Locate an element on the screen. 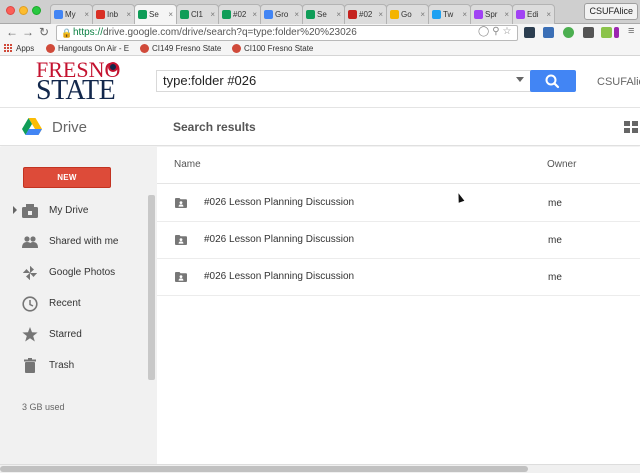  browser-tab: Gro × is located at coordinates (281, 14).